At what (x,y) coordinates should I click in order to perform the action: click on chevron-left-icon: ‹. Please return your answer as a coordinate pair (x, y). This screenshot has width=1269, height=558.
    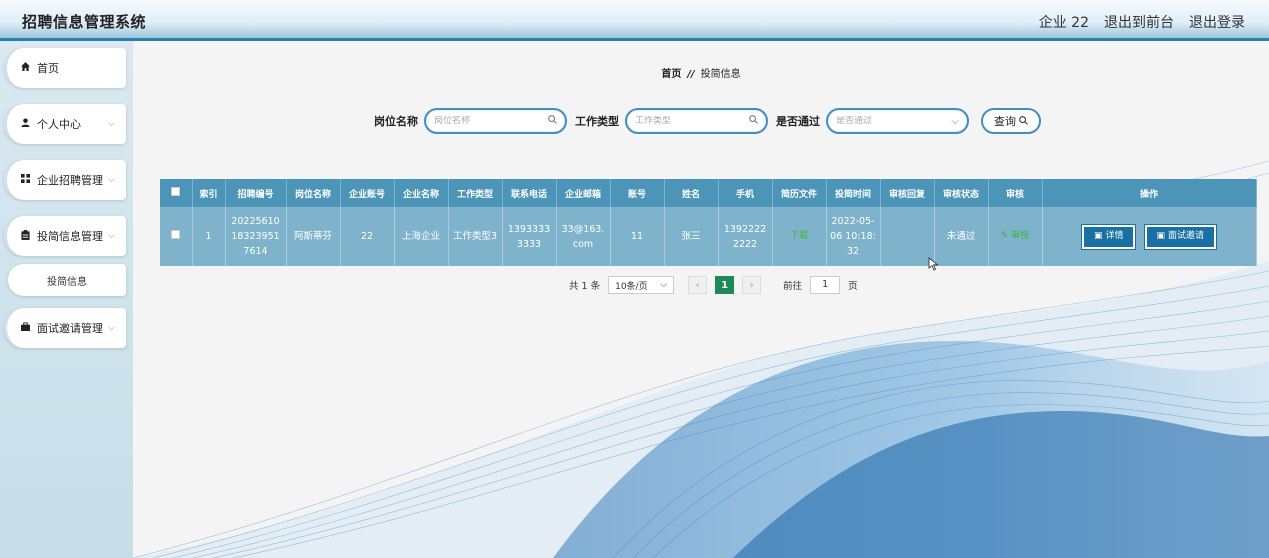
    Looking at the image, I should click on (697, 285).